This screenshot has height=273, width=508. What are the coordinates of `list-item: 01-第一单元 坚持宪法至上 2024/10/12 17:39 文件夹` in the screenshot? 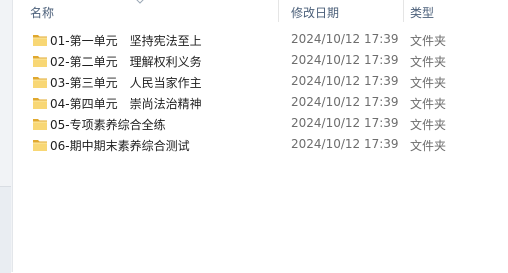 It's located at (260, 40).